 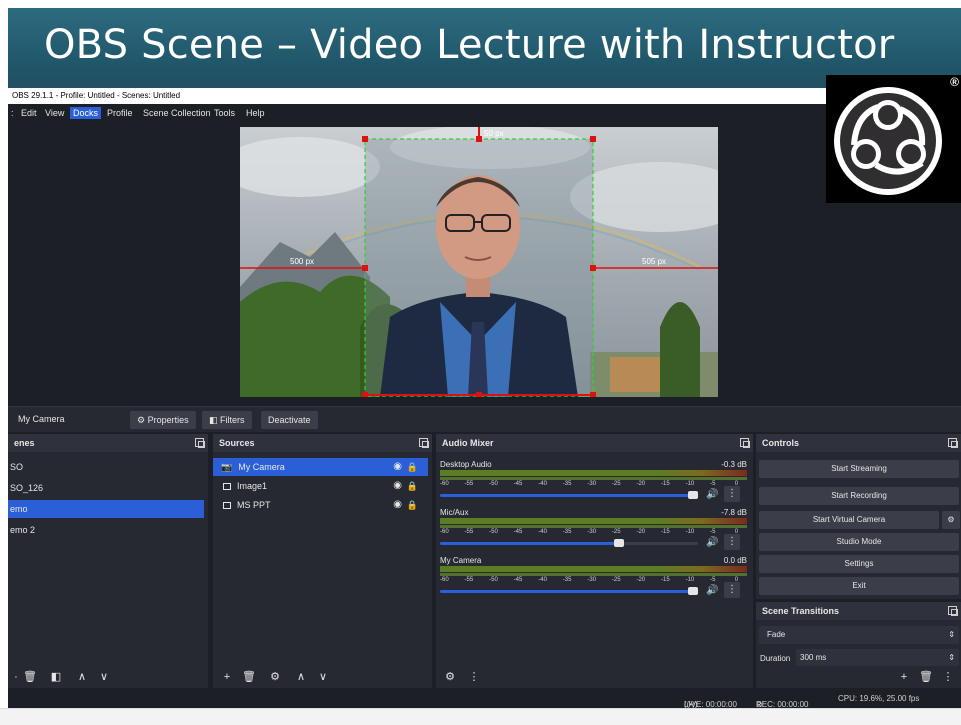 I want to click on source-item: Image1 ◉ 🔒, so click(x=320, y=486).